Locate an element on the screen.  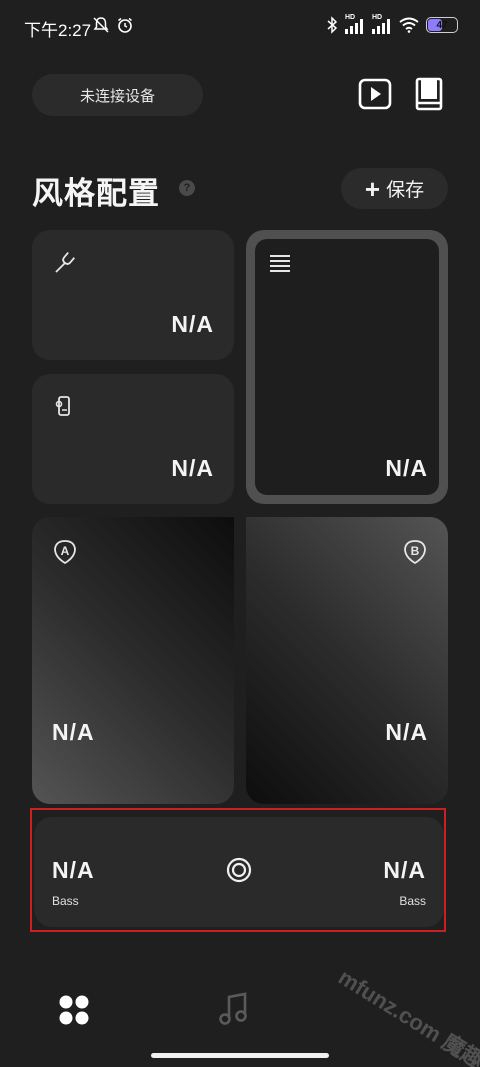
preset-a-value: N/A is located at coordinates (73, 732).